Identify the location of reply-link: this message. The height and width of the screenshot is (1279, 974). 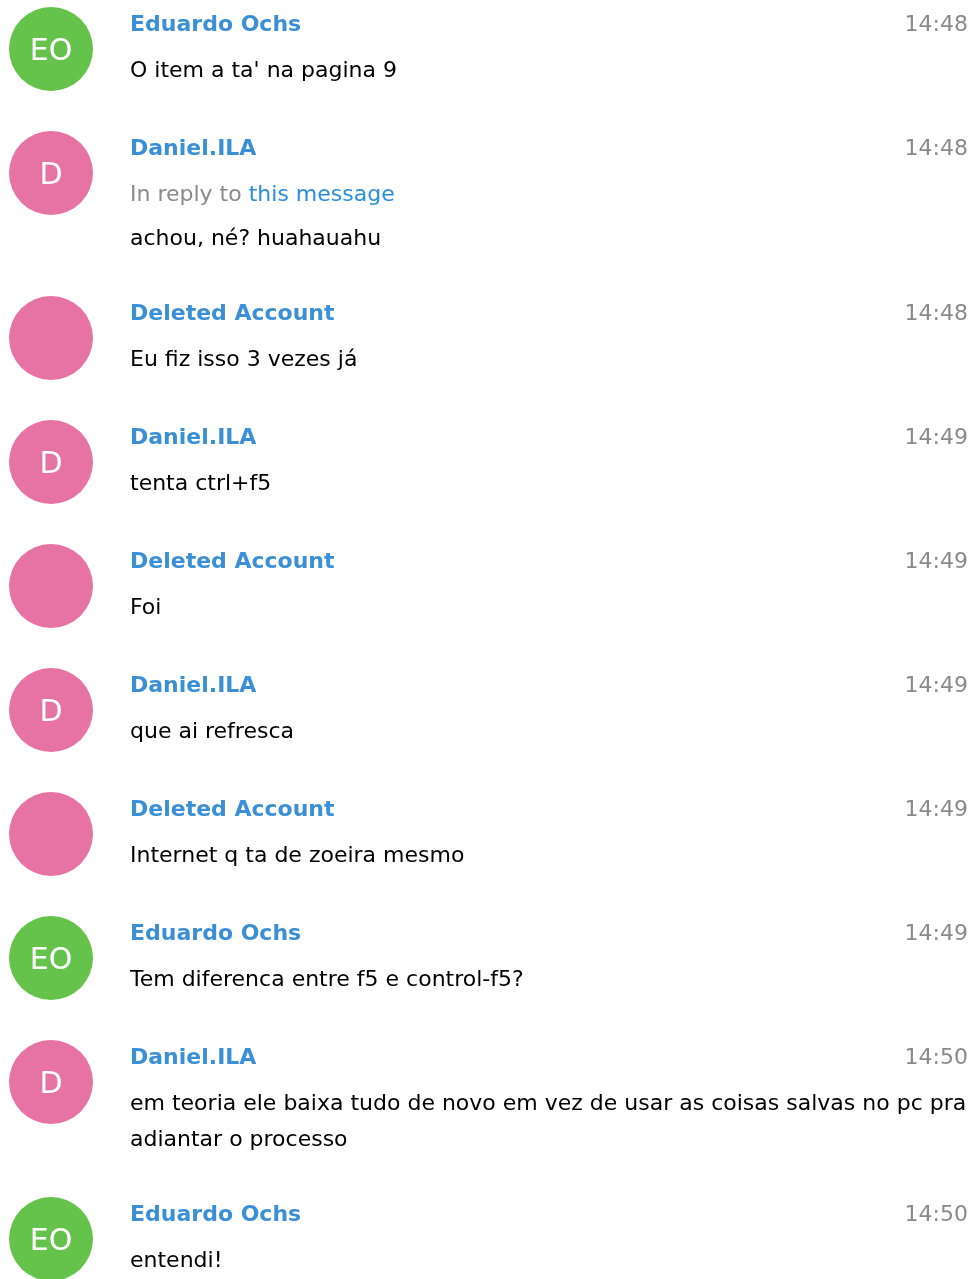
(321, 193).